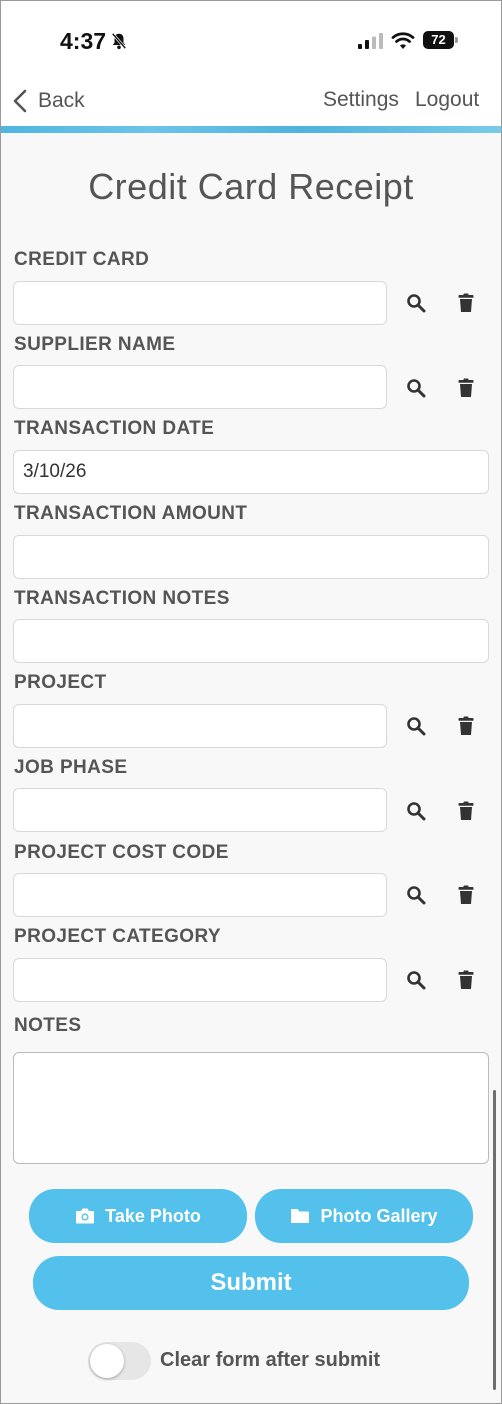  What do you see at coordinates (119, 41) in the screenshot?
I see `bell-muted-icon` at bounding box center [119, 41].